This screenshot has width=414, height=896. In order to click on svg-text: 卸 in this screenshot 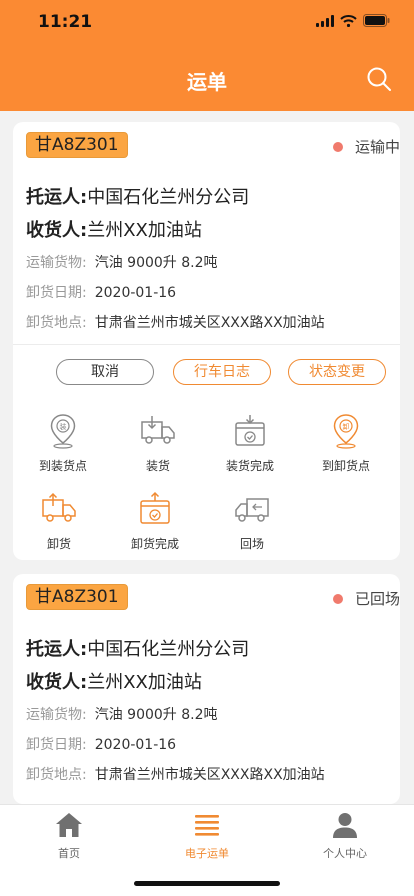, I will do `click(346, 426)`.